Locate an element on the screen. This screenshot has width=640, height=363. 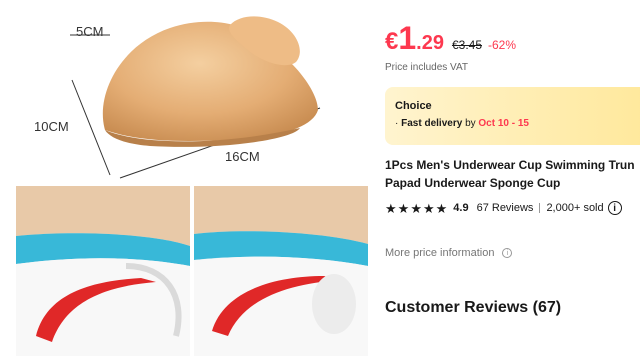
dimension-depth-label: 10CM is located at coordinates (51, 126).